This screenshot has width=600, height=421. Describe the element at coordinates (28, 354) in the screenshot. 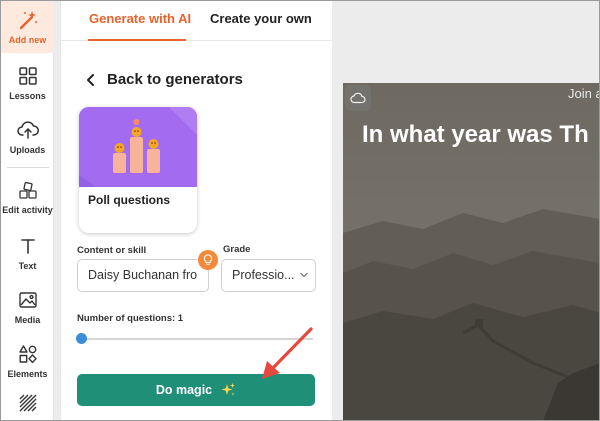

I see `shapes-icon` at that location.